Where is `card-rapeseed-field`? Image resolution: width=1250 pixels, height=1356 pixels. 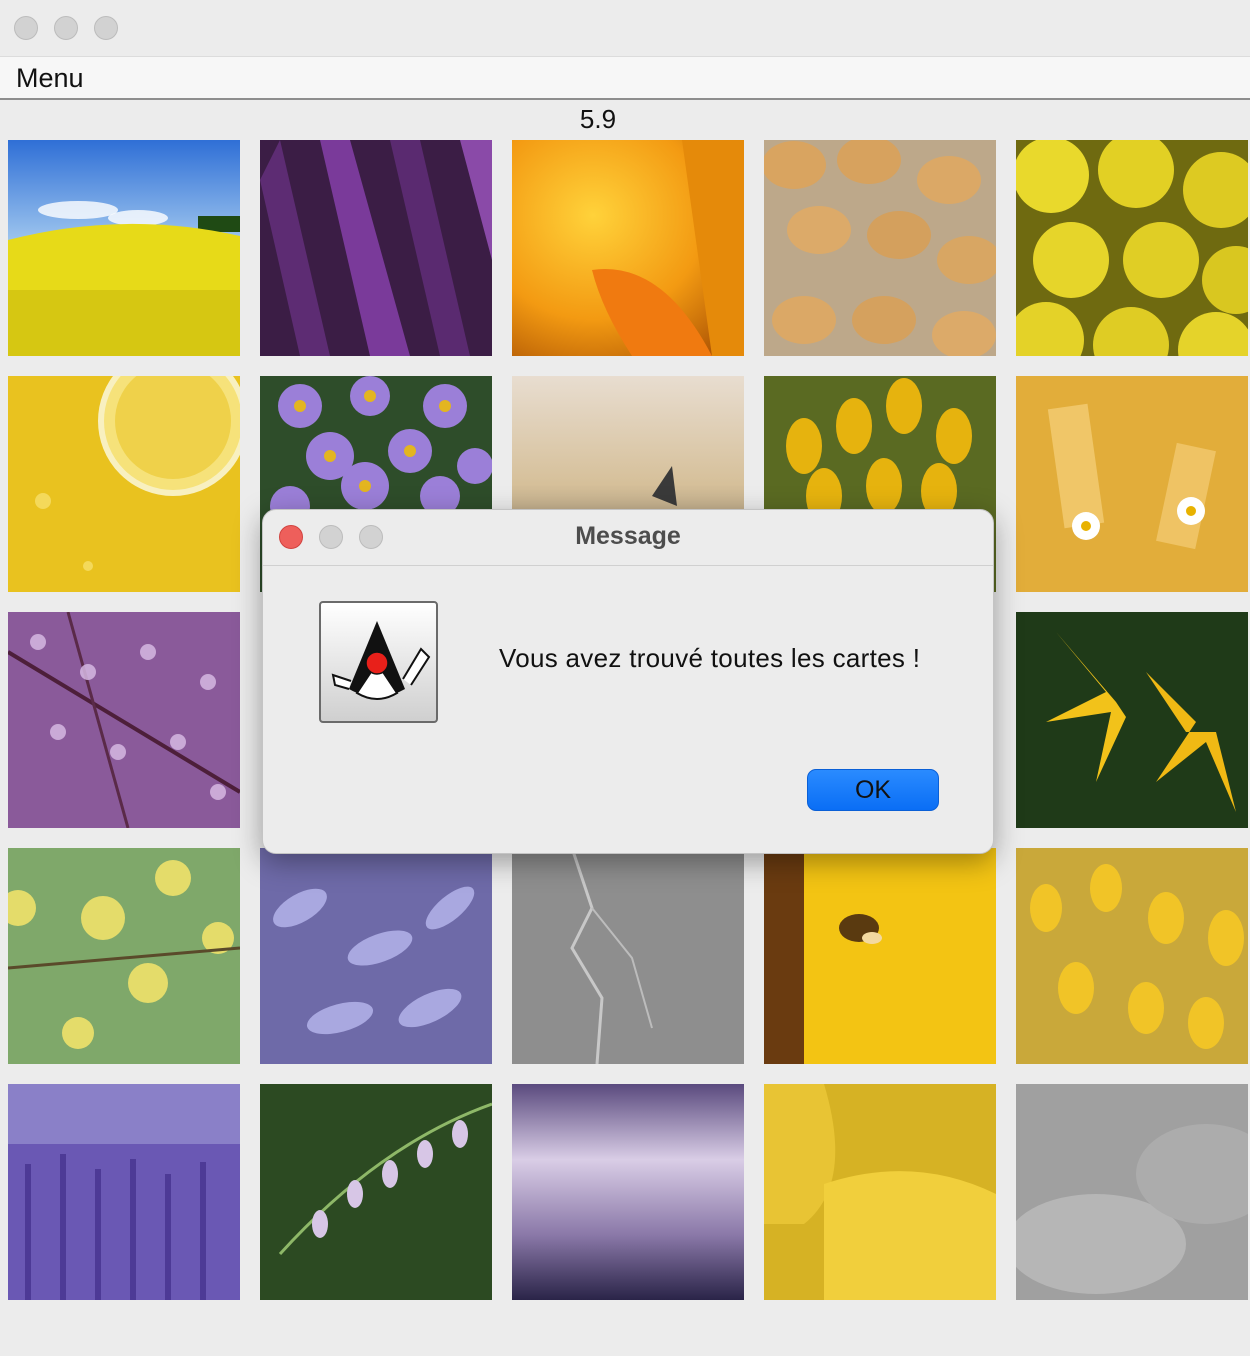 card-rapeseed-field is located at coordinates (124, 248).